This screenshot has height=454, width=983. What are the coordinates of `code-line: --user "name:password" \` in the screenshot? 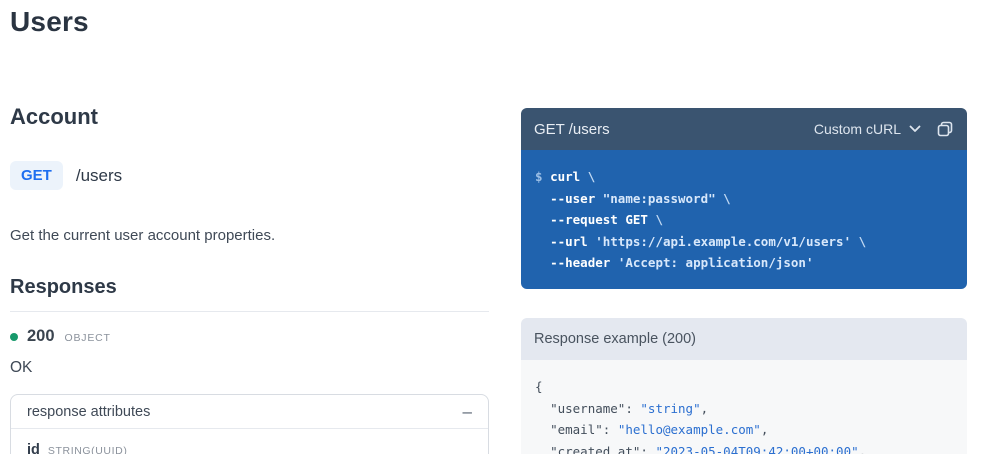 It's located at (640, 198).